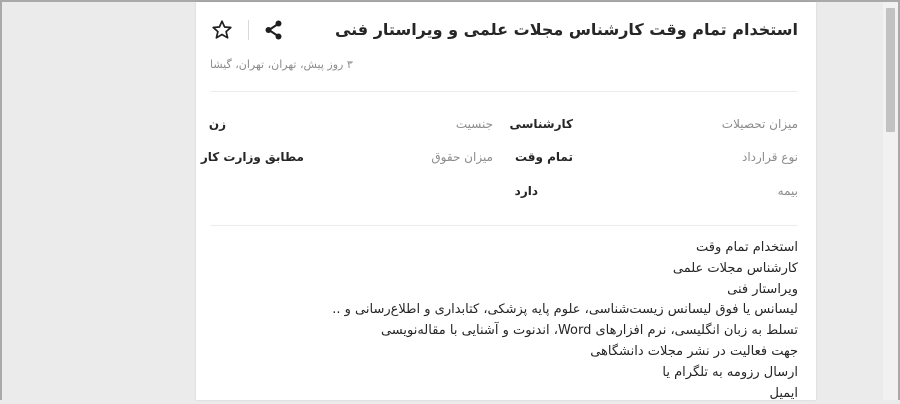 The image size is (900, 404). I want to click on description-line: کارشناس مجلات علمی, so click(735, 268).